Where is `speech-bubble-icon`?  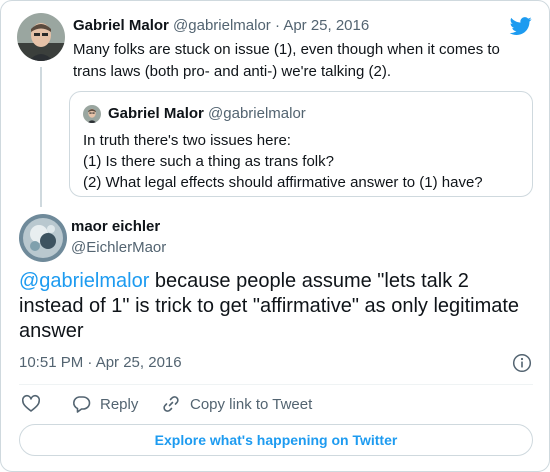 speech-bubble-icon is located at coordinates (82, 404).